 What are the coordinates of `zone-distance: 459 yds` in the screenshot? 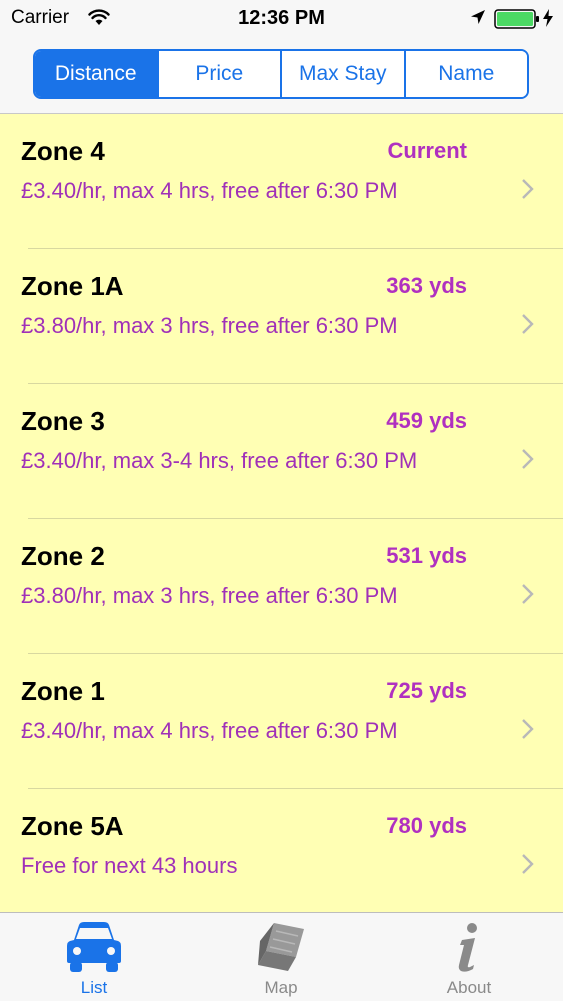 It's located at (426, 420).